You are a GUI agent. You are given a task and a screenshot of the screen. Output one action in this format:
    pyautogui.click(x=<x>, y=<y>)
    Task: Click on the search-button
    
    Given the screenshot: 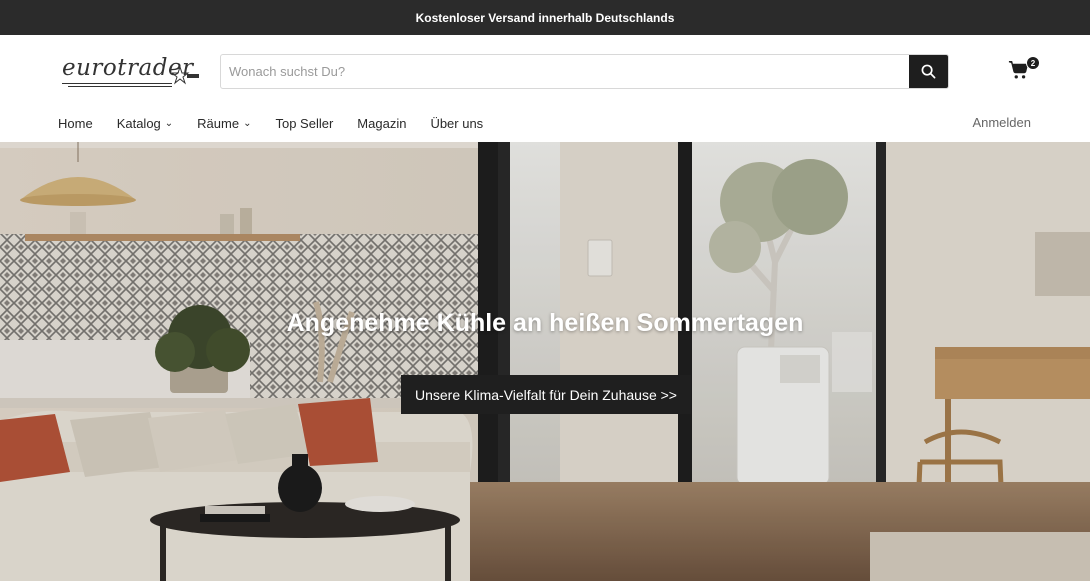 What is the action you would take?
    pyautogui.click(x=928, y=71)
    